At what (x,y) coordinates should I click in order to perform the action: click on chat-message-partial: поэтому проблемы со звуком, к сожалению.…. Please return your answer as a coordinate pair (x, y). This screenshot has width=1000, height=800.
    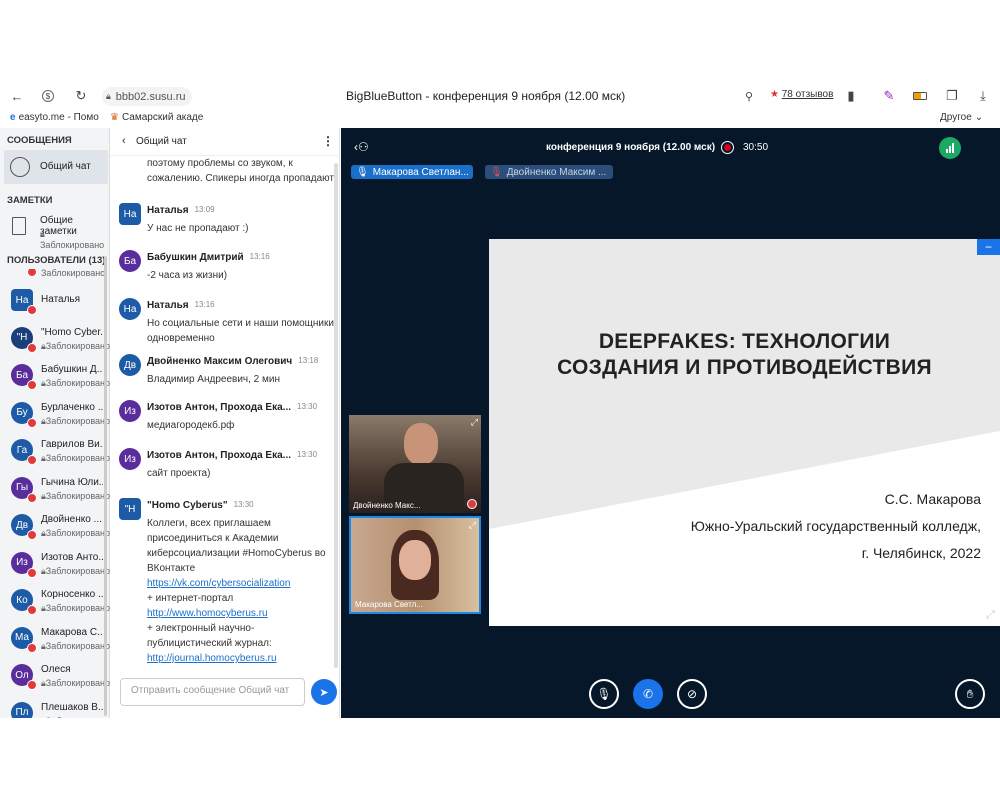
    Looking at the image, I should click on (241, 171).